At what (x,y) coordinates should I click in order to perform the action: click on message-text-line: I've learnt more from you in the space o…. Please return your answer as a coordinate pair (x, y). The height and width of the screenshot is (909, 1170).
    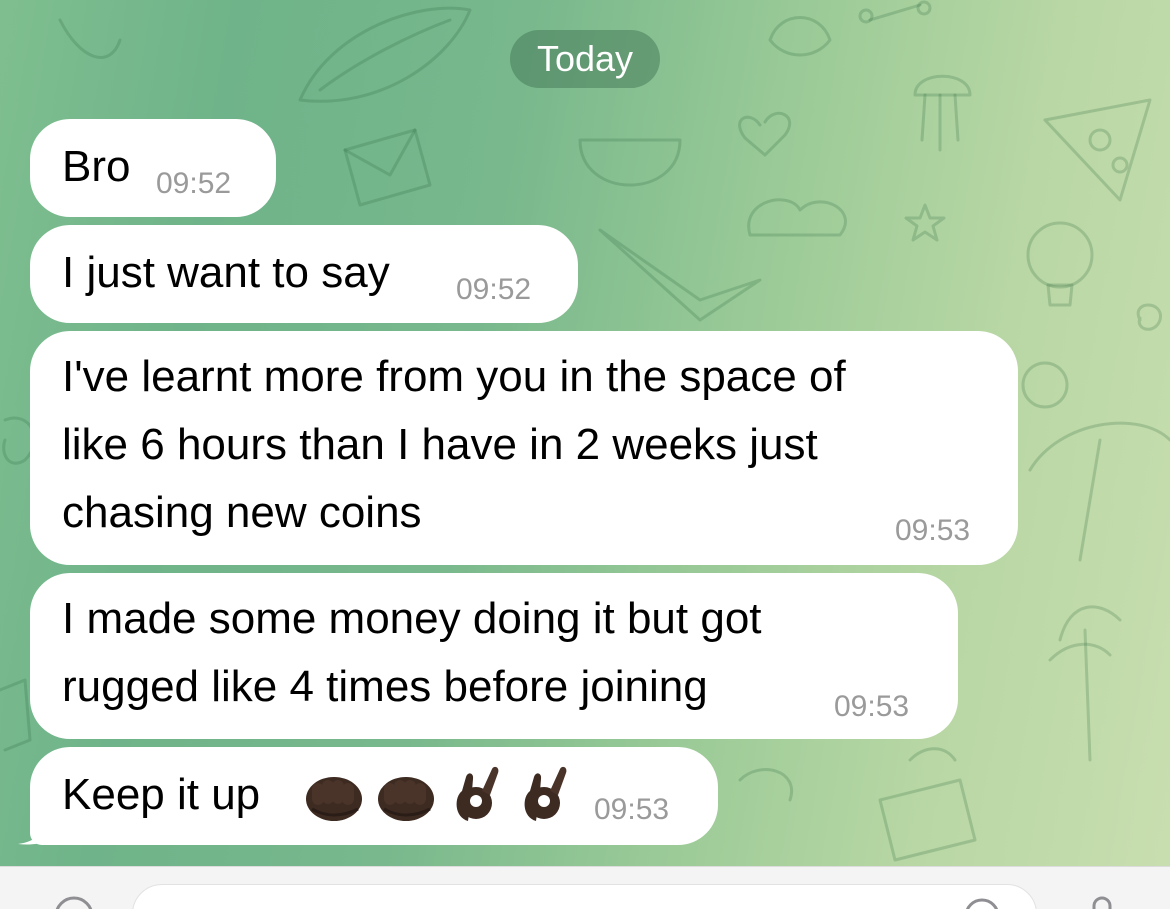
    Looking at the image, I should click on (454, 376).